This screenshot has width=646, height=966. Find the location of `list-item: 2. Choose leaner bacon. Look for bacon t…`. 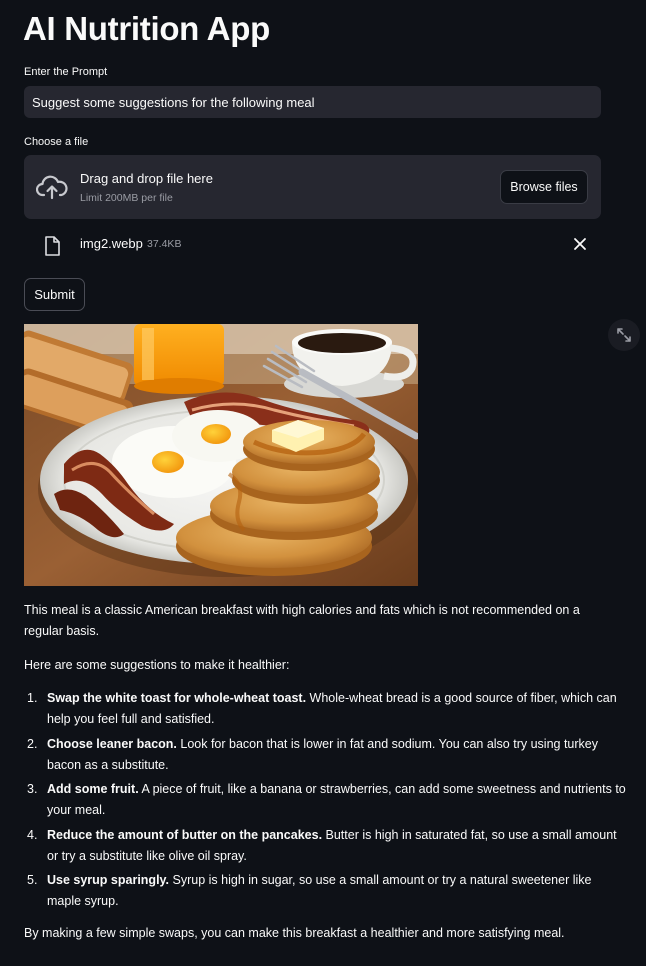

list-item: 2. Choose leaner bacon. Look for bacon t… is located at coordinates (327, 755).